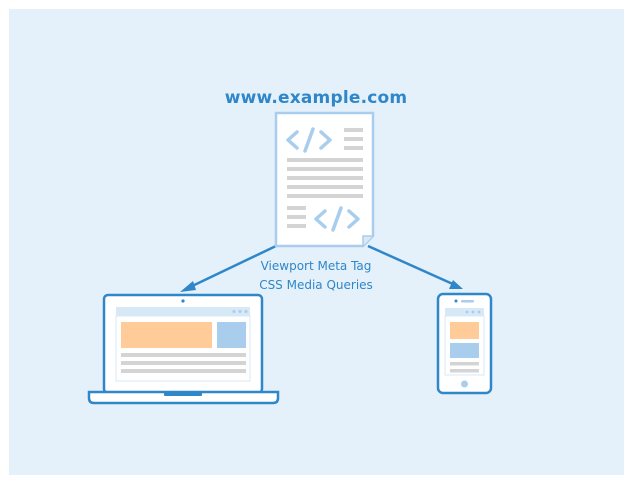 The height and width of the screenshot is (481, 632). Describe the element at coordinates (183, 349) in the screenshot. I see `laptop-icon` at that location.